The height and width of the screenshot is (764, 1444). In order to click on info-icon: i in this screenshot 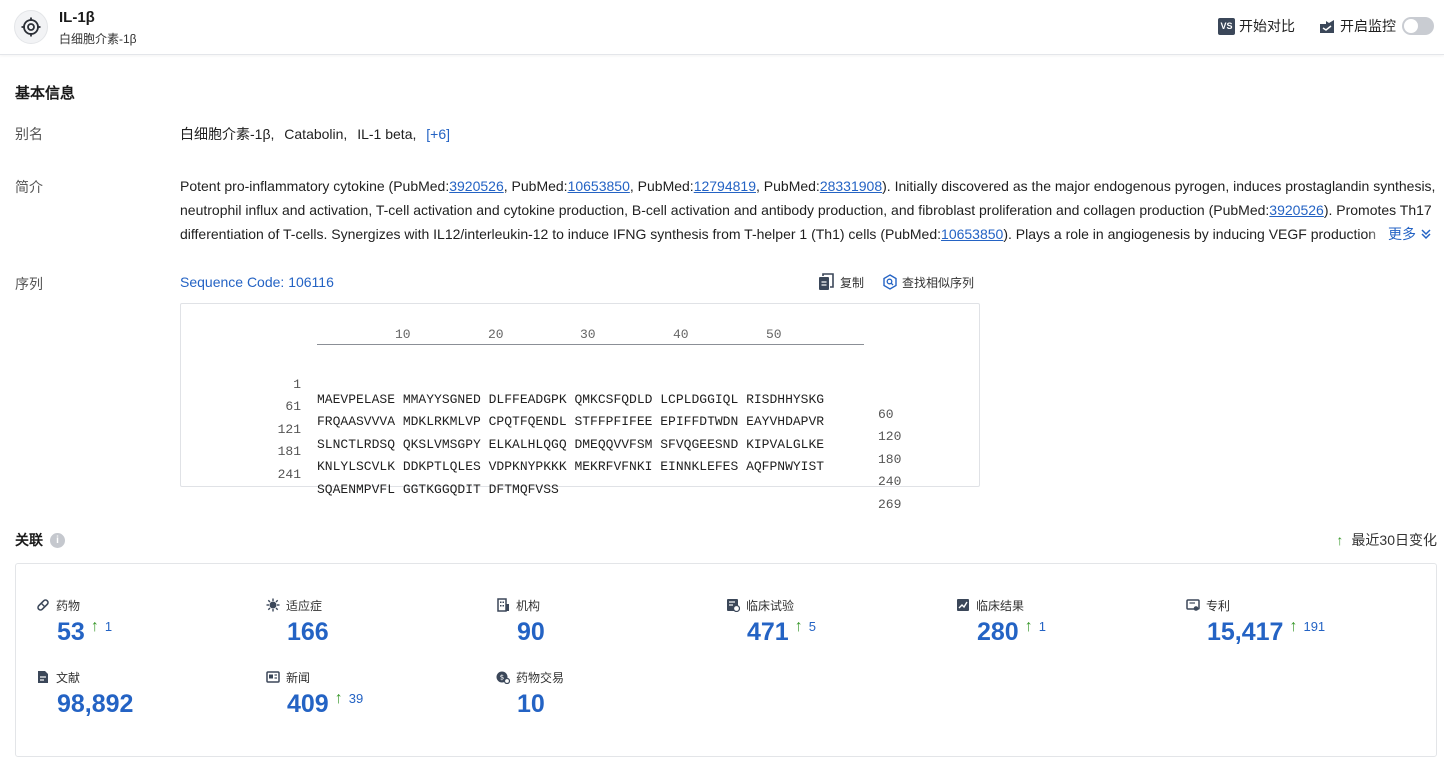, I will do `click(57, 540)`.